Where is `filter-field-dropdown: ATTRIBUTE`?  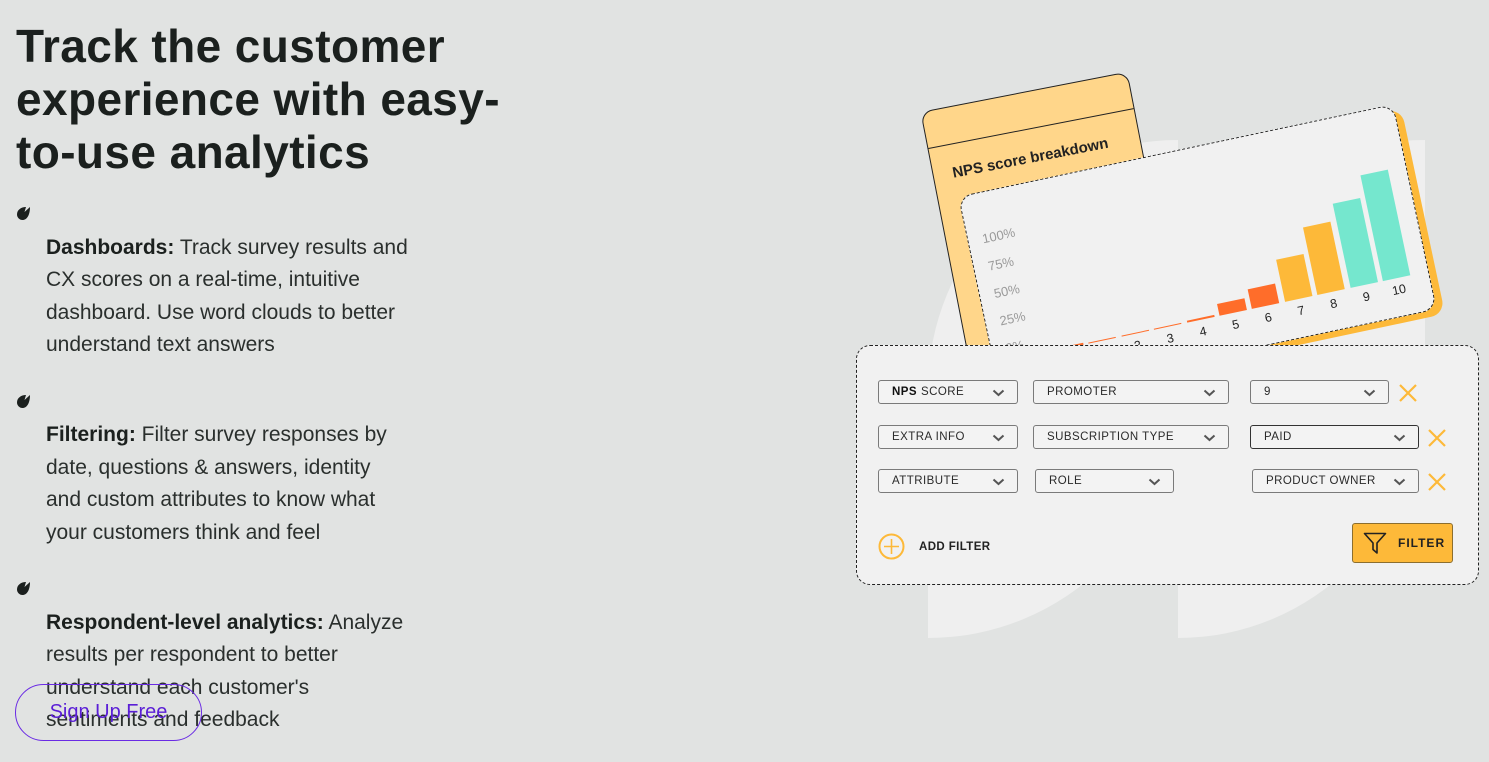
filter-field-dropdown: ATTRIBUTE is located at coordinates (948, 481).